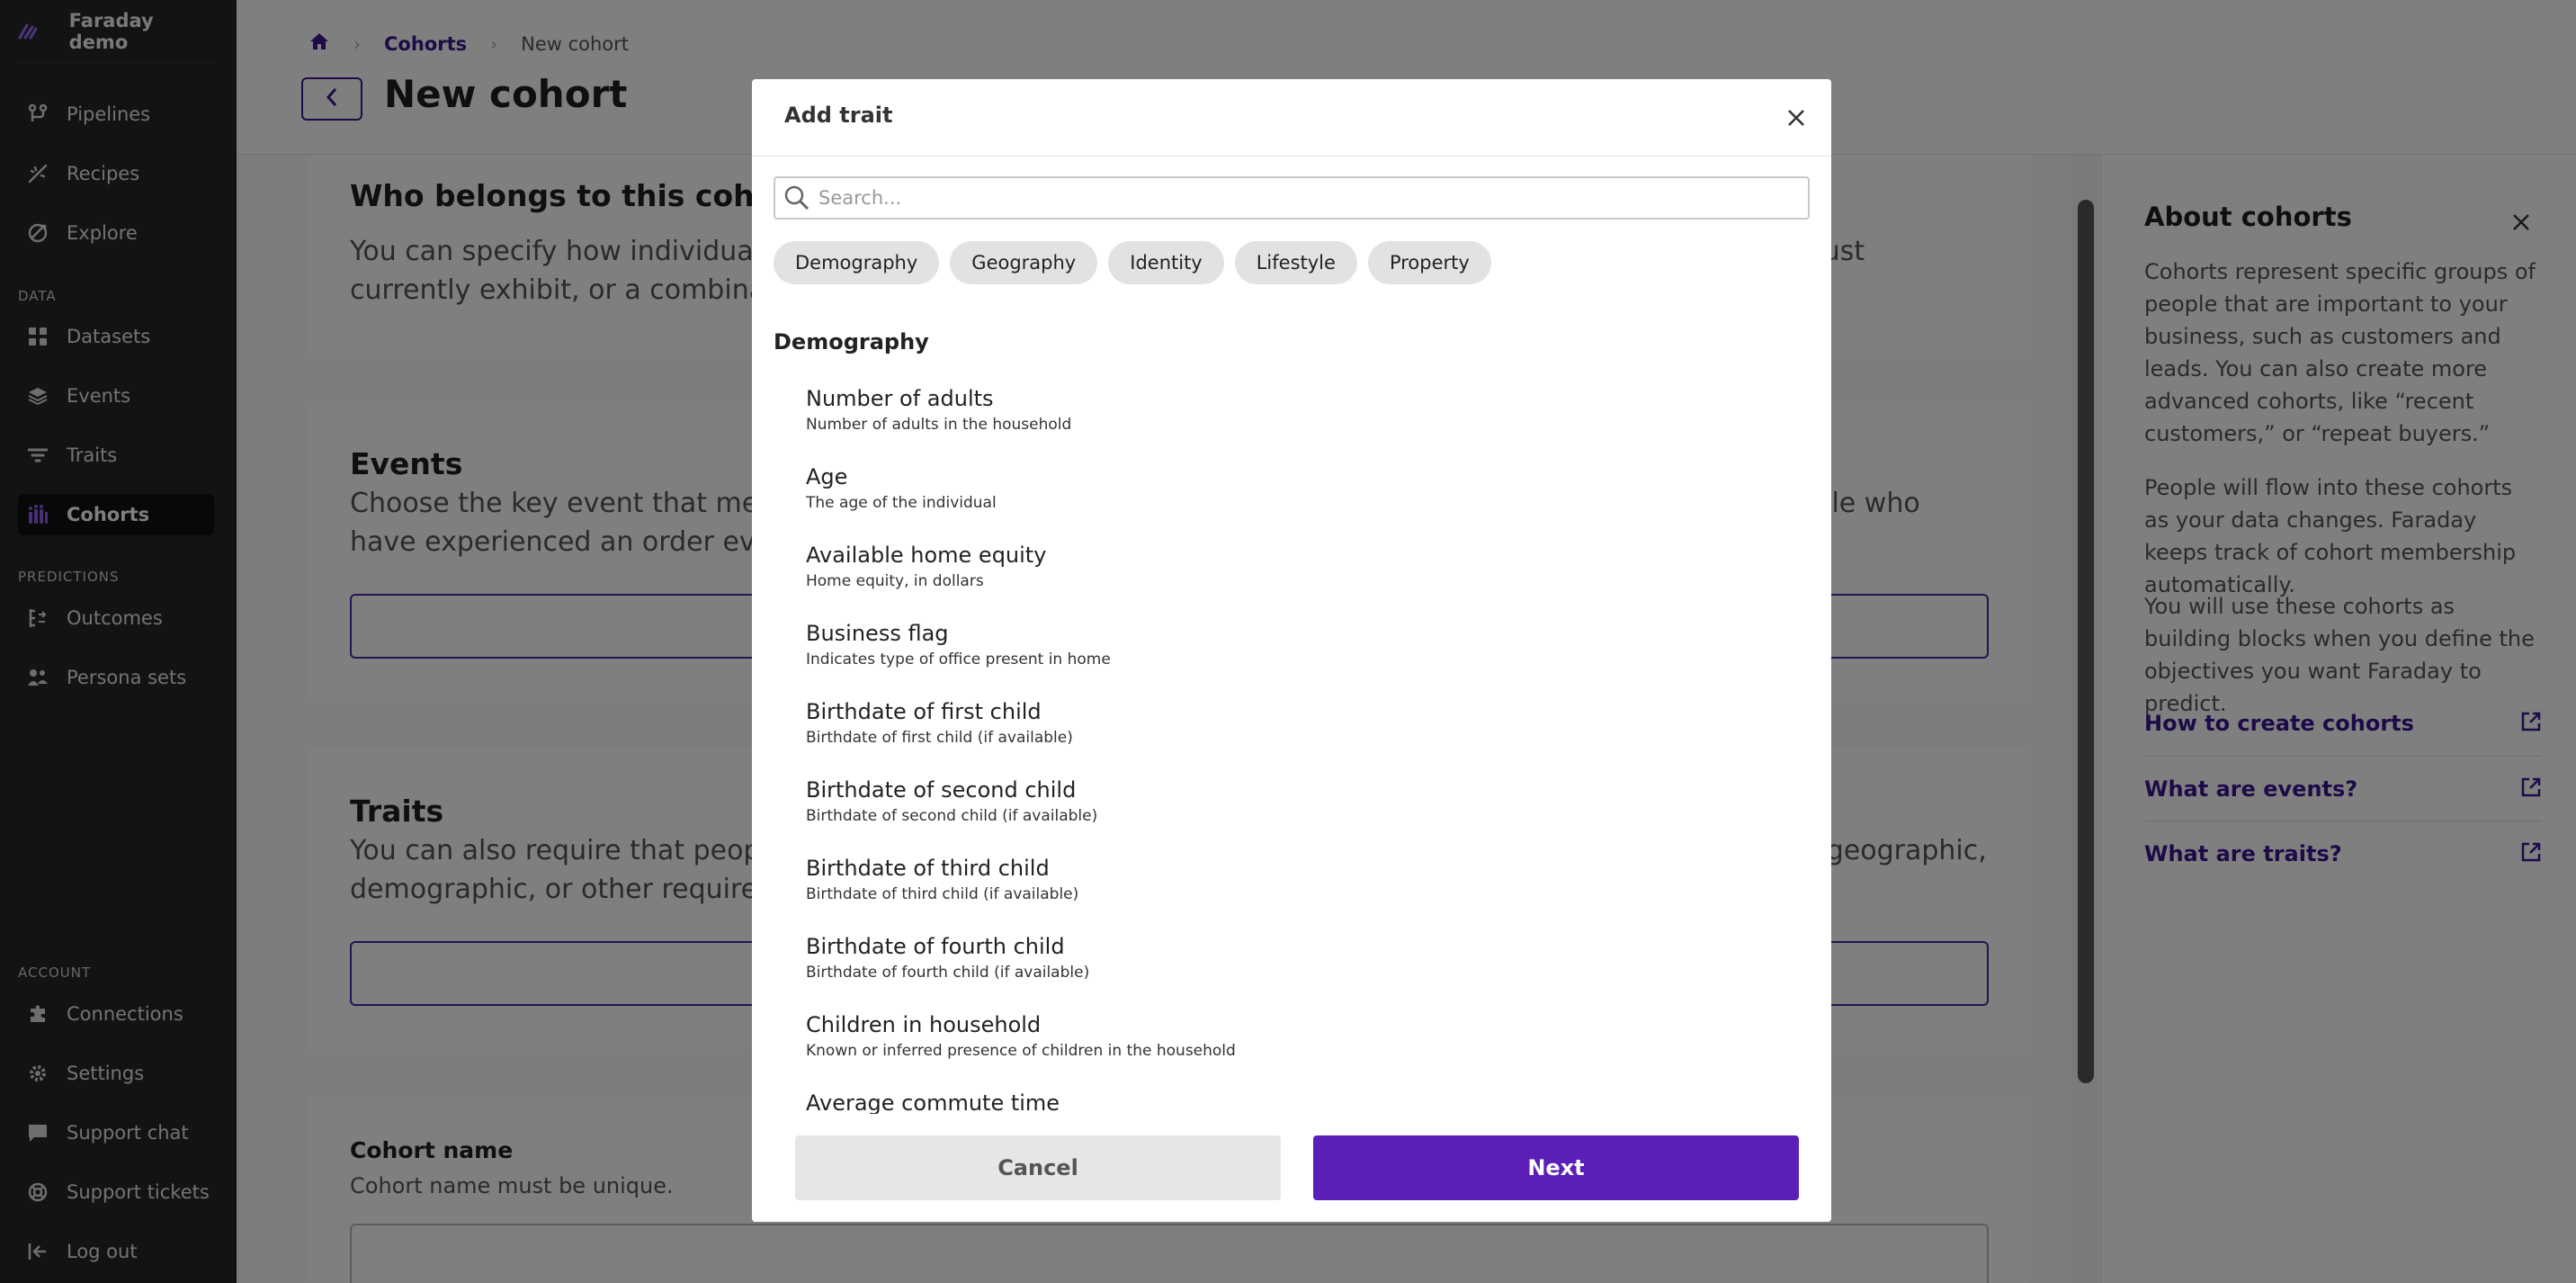 The image size is (2576, 1283). Describe the element at coordinates (1304, 198) in the screenshot. I see `search-input` at that location.